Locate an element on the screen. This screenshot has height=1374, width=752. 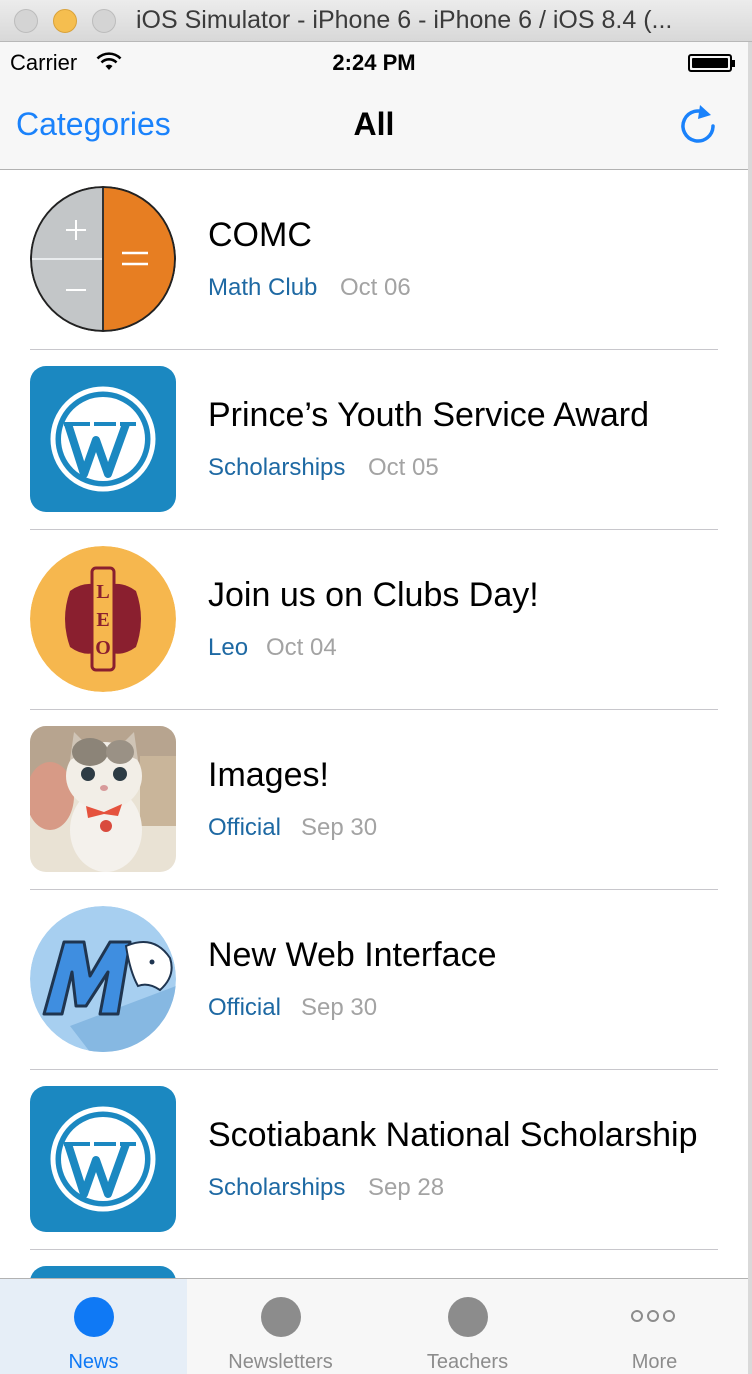
item-title: Join us on Clubs Day! is located at coordinates (373, 595).